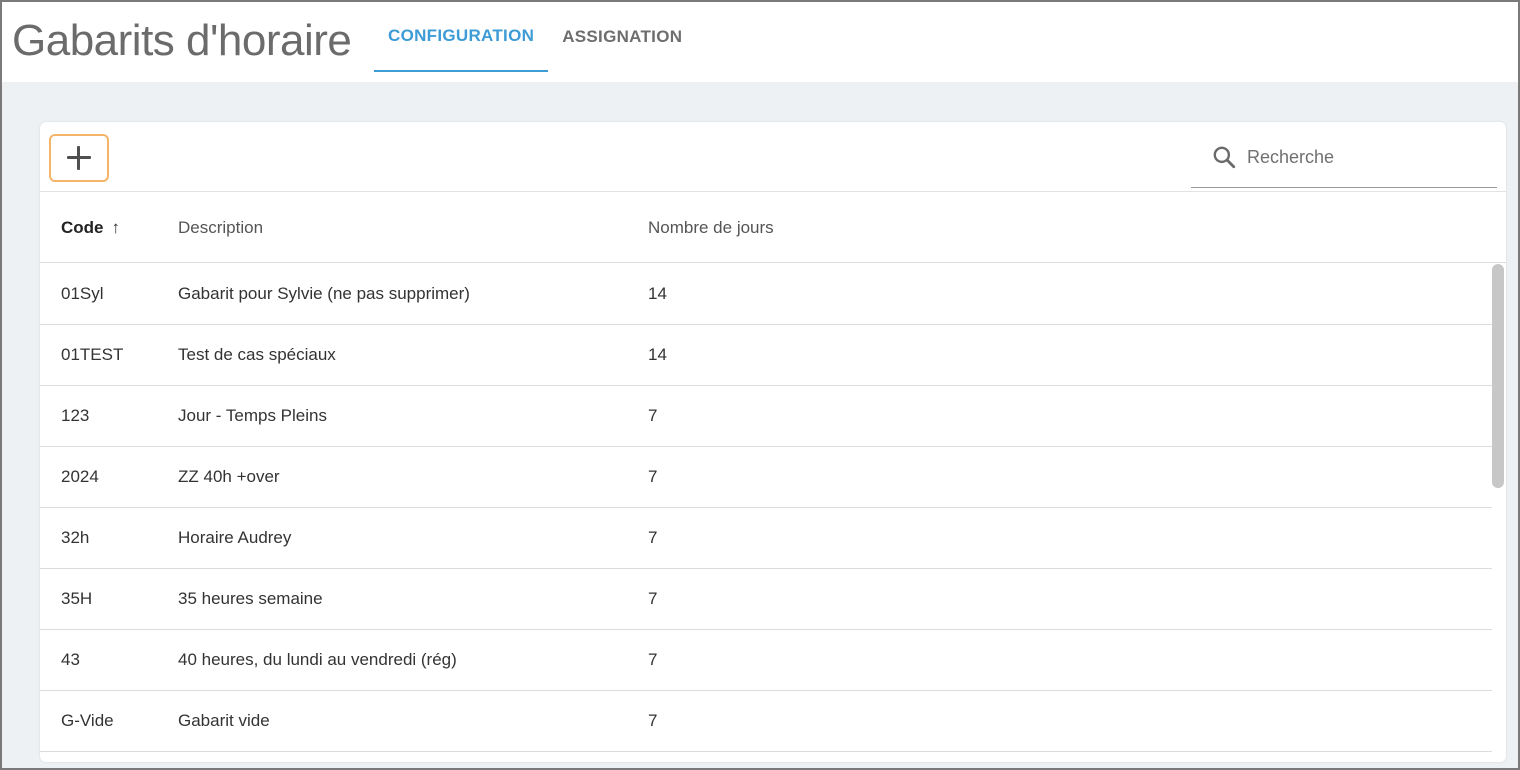 This screenshot has width=1520, height=770. Describe the element at coordinates (229, 476) in the screenshot. I see `cell-description: ZZ 40h +over` at that location.